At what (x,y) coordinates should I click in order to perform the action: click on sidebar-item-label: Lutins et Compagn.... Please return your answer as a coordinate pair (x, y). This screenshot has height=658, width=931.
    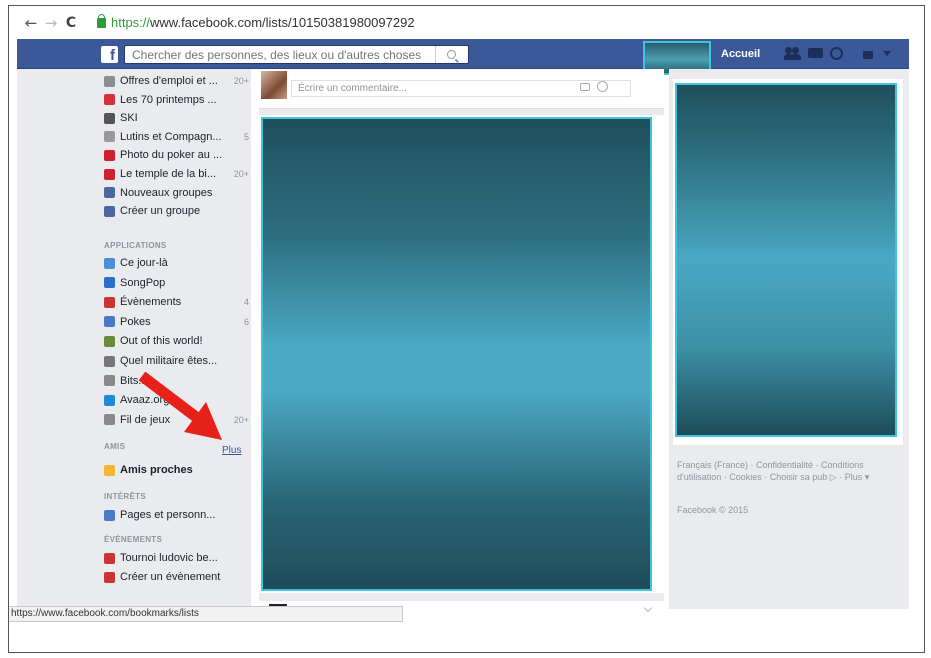
    Looking at the image, I should click on (171, 136).